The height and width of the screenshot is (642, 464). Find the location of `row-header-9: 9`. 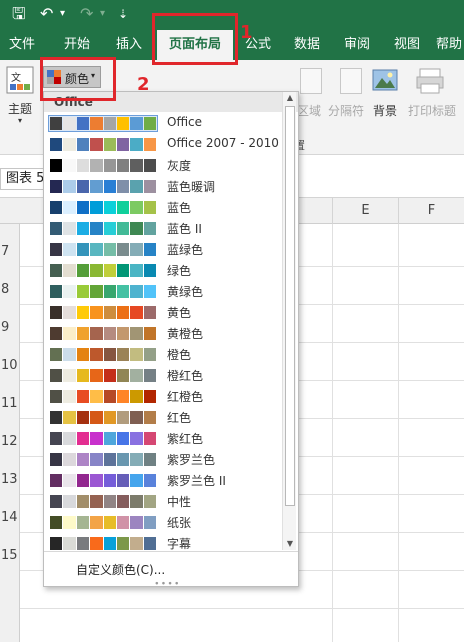

row-header-9: 9 is located at coordinates (10, 327).